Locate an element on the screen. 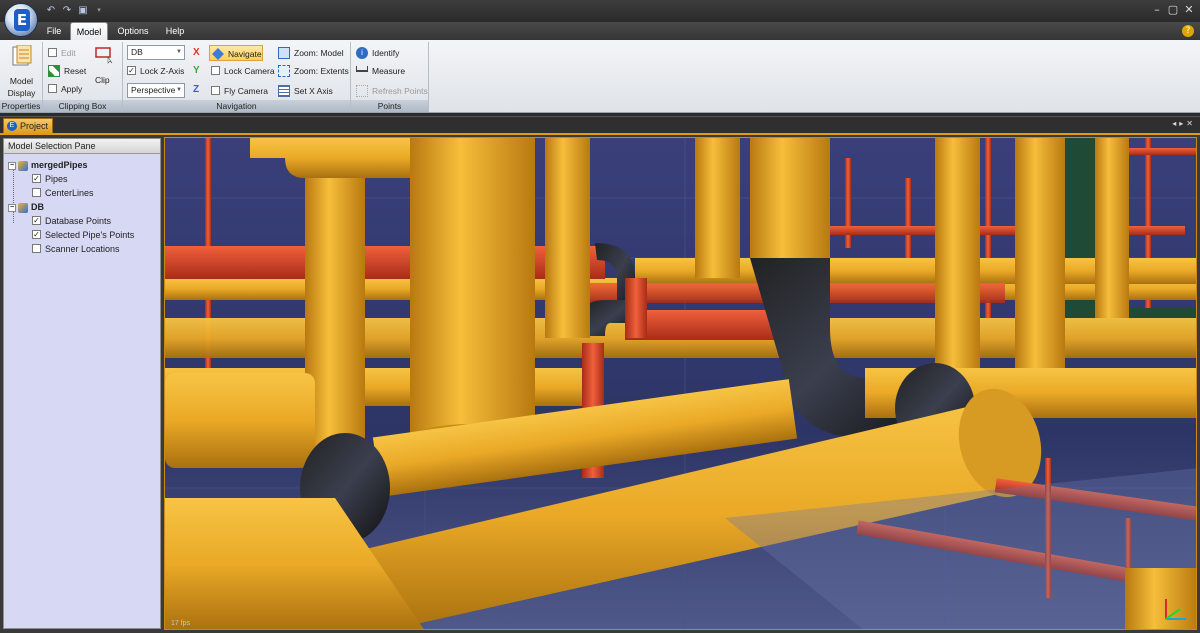 This screenshot has height=633, width=1200. edit-checkbox-box is located at coordinates (52, 53).